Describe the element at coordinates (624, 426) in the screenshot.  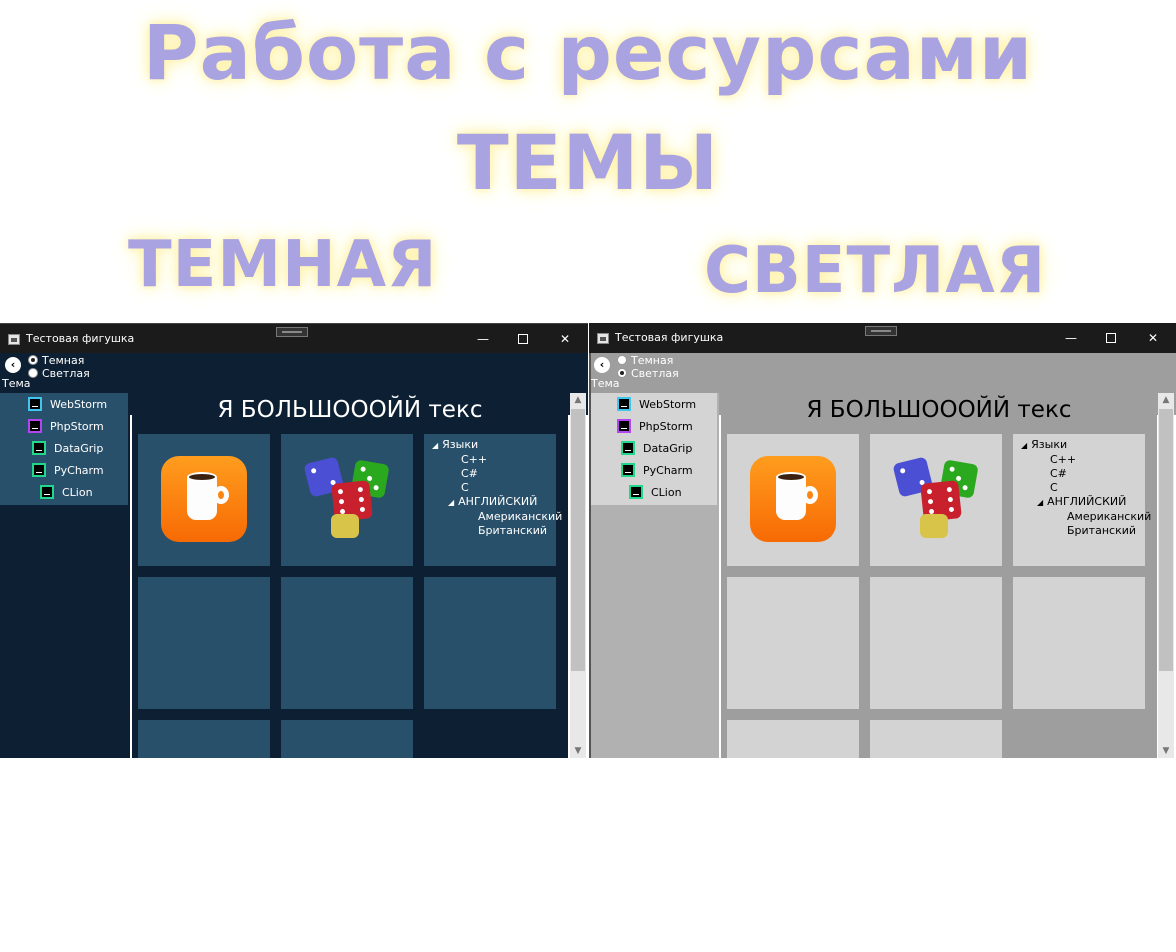
I see `phpstorm-icon` at that location.